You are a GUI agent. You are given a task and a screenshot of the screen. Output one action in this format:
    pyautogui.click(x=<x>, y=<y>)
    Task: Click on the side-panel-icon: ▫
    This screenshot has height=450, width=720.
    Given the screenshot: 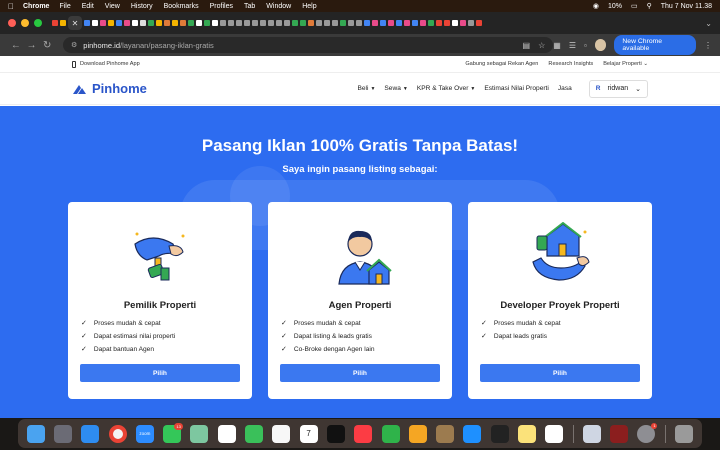 What is the action you would take?
    pyautogui.click(x=585, y=45)
    